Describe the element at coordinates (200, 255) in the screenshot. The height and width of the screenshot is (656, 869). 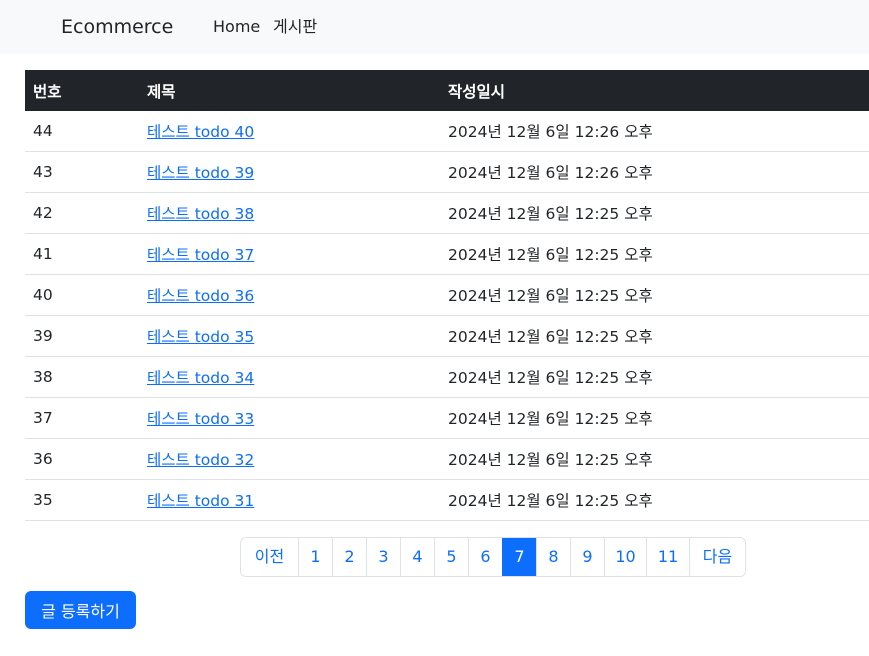
I see `row-title-link: 테스트 todo 37` at that location.